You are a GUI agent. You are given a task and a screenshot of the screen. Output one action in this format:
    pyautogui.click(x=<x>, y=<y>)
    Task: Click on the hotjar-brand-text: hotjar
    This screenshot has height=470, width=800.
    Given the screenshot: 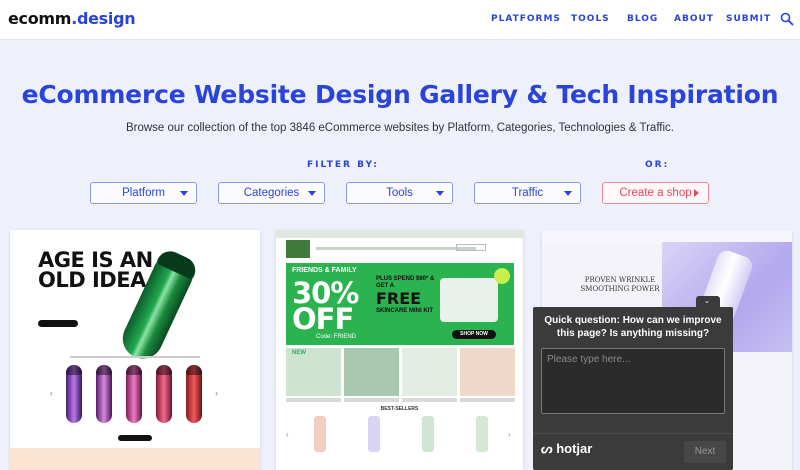 What is the action you would take?
    pyautogui.click(x=574, y=448)
    